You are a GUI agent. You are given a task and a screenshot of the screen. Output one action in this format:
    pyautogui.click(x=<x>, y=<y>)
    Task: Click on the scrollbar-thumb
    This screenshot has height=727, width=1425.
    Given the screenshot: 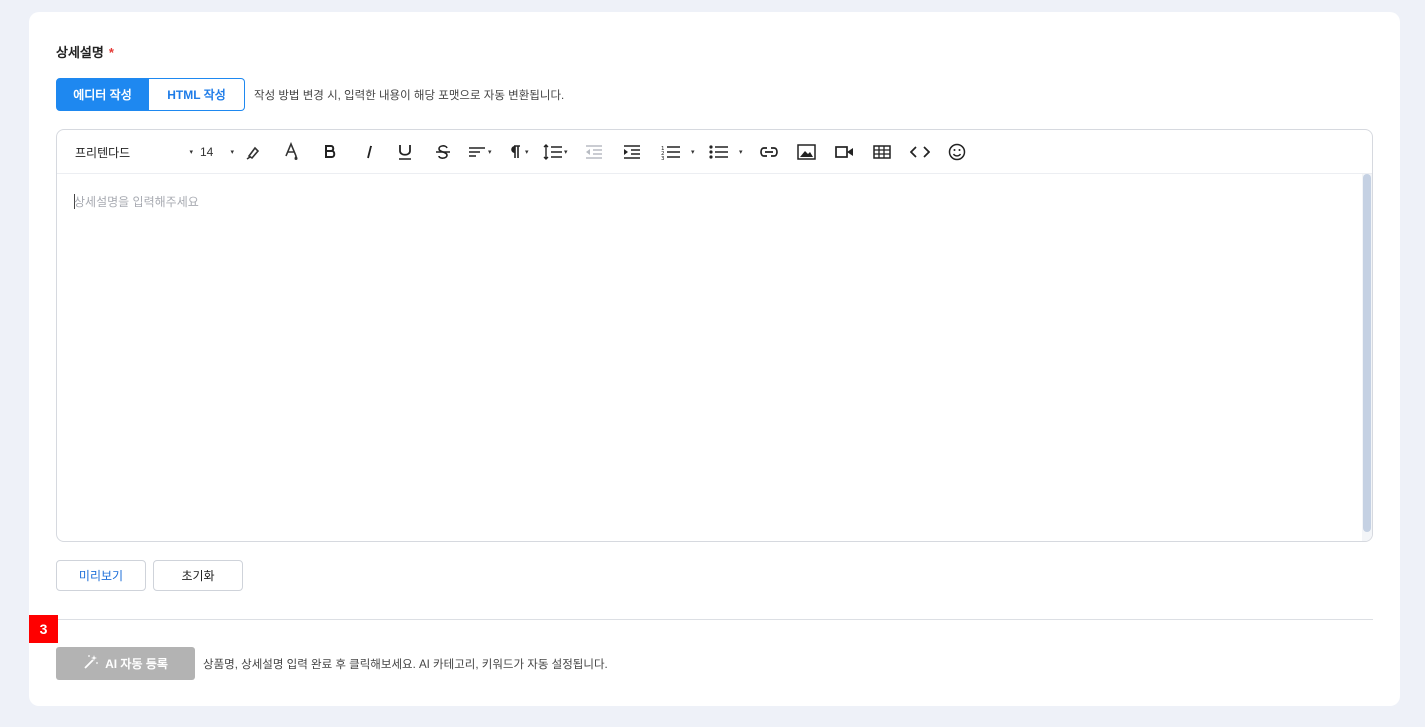 What is the action you would take?
    pyautogui.click(x=1367, y=353)
    